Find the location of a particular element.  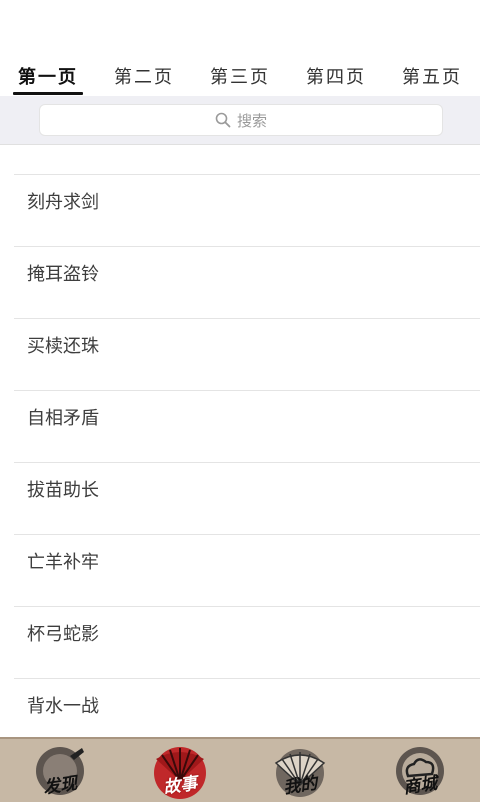

tab-page-3: 第三页 is located at coordinates (240, 76).